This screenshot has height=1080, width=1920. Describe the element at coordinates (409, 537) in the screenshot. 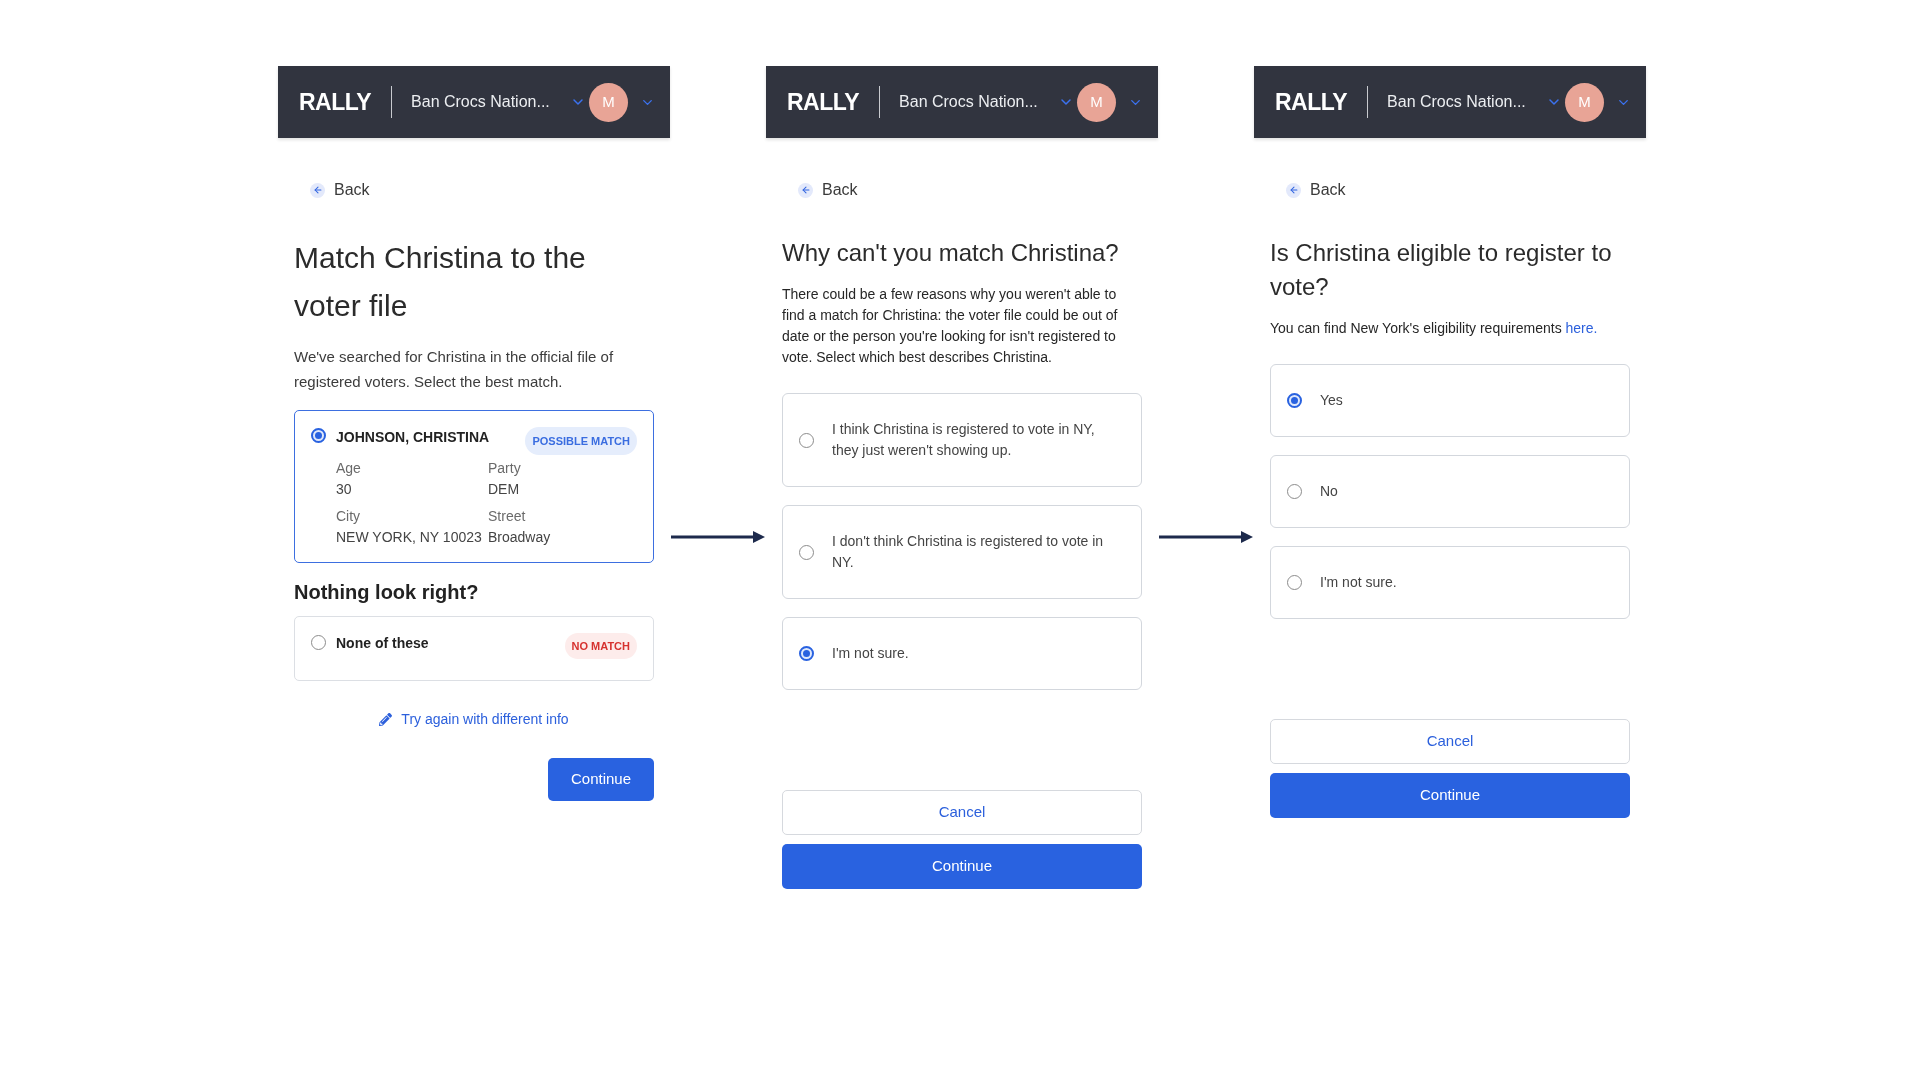

I see `field-value: NEW YORK, NY 10023` at that location.